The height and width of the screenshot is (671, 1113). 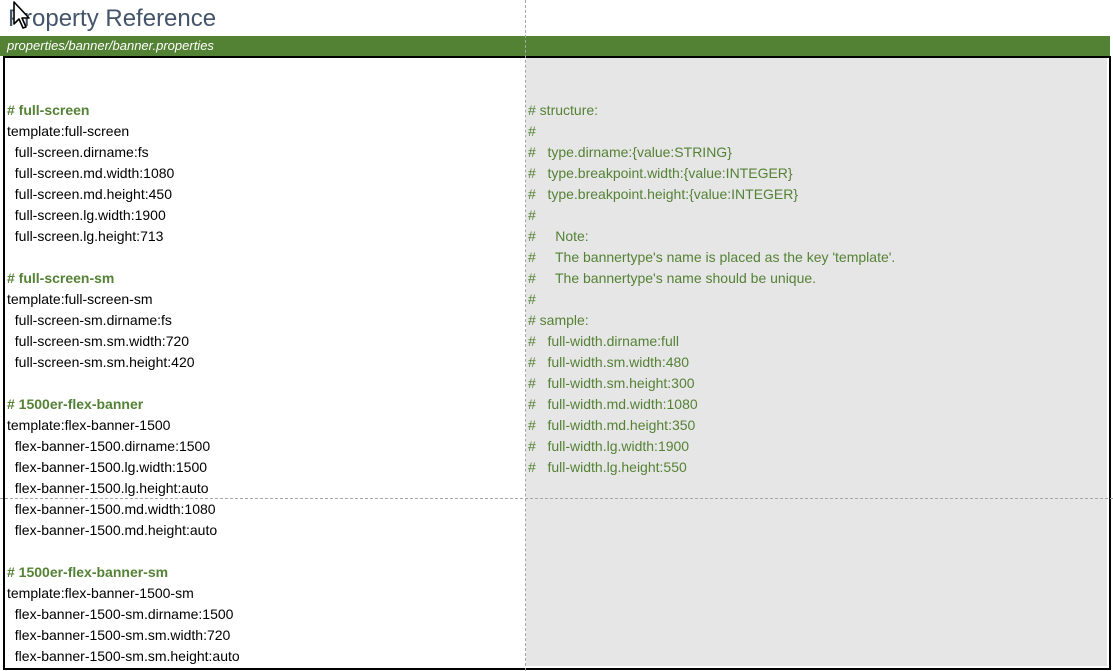 What do you see at coordinates (630, 152) in the screenshot?
I see `comment-line: # type.dirname:{value:STRING}` at bounding box center [630, 152].